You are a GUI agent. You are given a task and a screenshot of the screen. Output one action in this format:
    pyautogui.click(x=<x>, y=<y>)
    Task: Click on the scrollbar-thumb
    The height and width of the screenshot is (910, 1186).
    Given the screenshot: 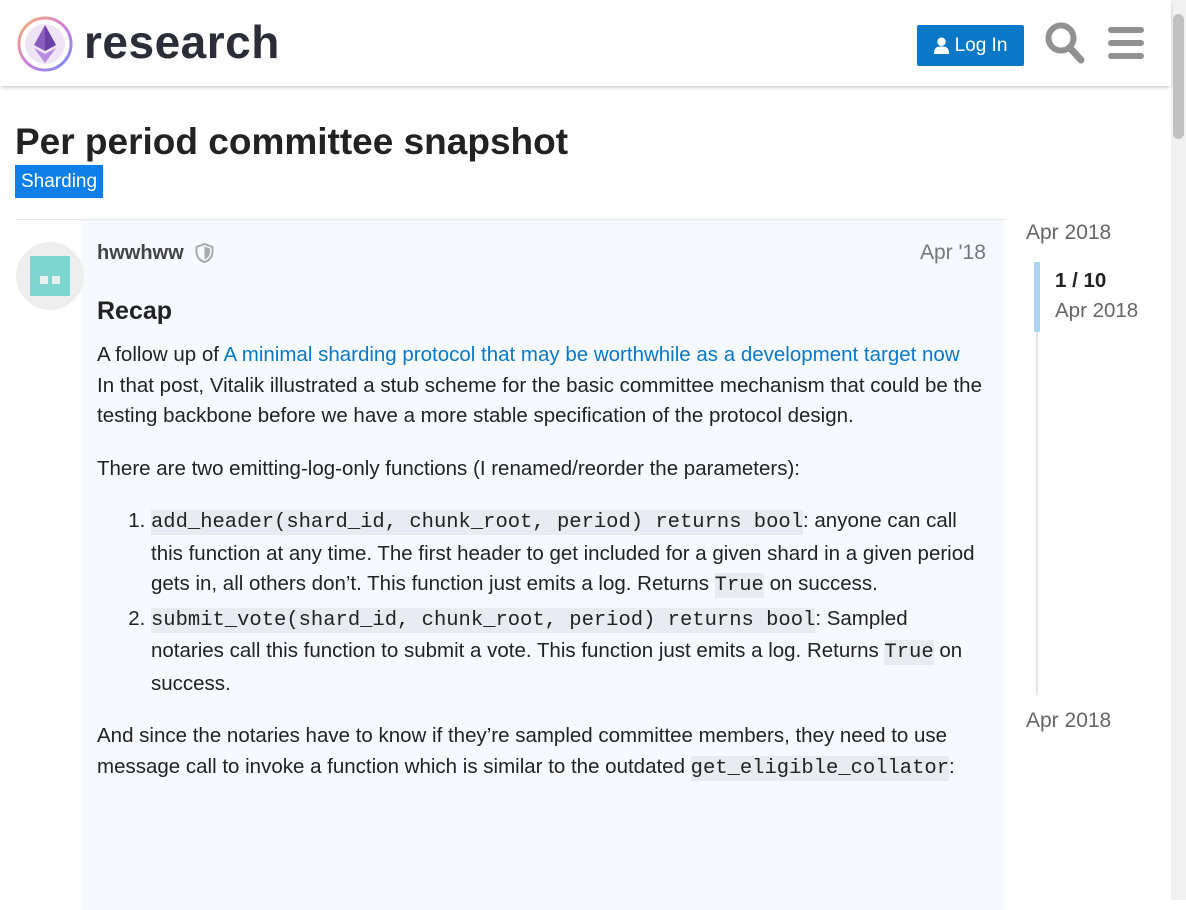 What is the action you would take?
    pyautogui.click(x=1178, y=76)
    